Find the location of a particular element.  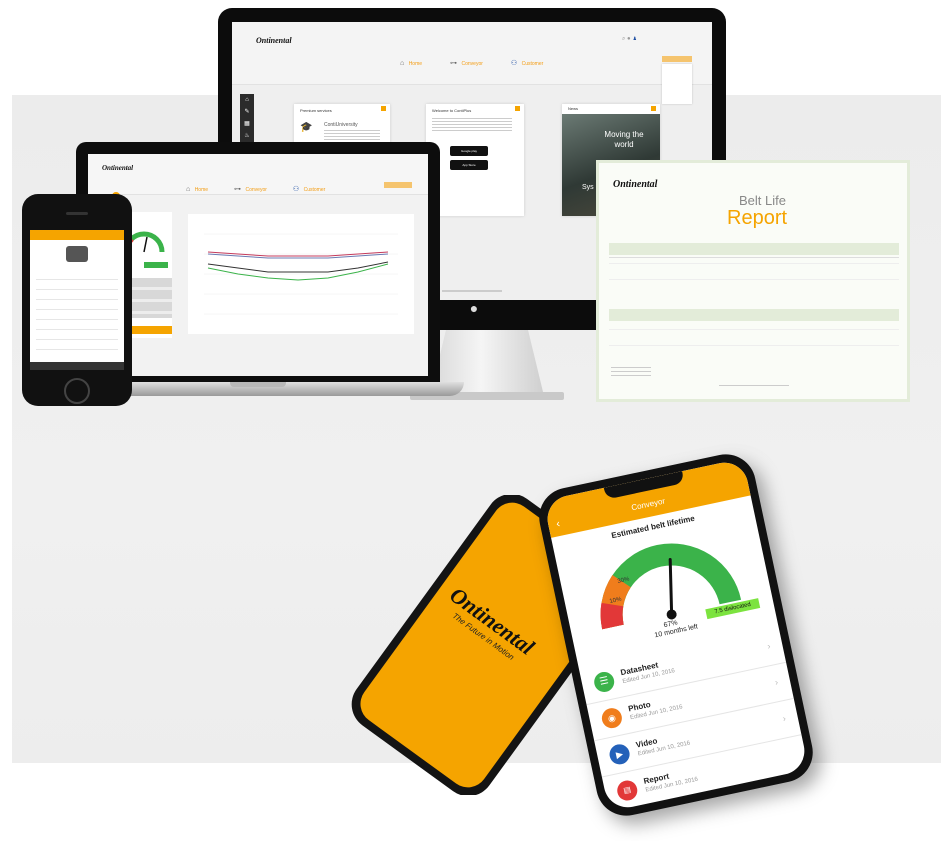

user-icon: ♟ is located at coordinates (634, 39).